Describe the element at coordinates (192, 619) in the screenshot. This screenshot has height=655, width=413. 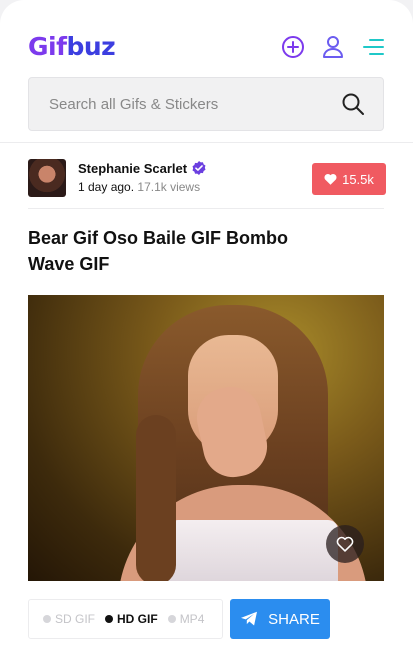
I see `format-label: MP4` at that location.